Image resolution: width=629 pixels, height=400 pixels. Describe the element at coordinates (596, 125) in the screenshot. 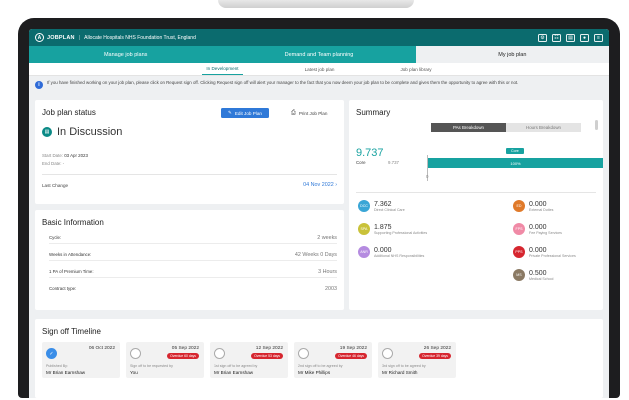

I see `scroll-indicator` at that location.